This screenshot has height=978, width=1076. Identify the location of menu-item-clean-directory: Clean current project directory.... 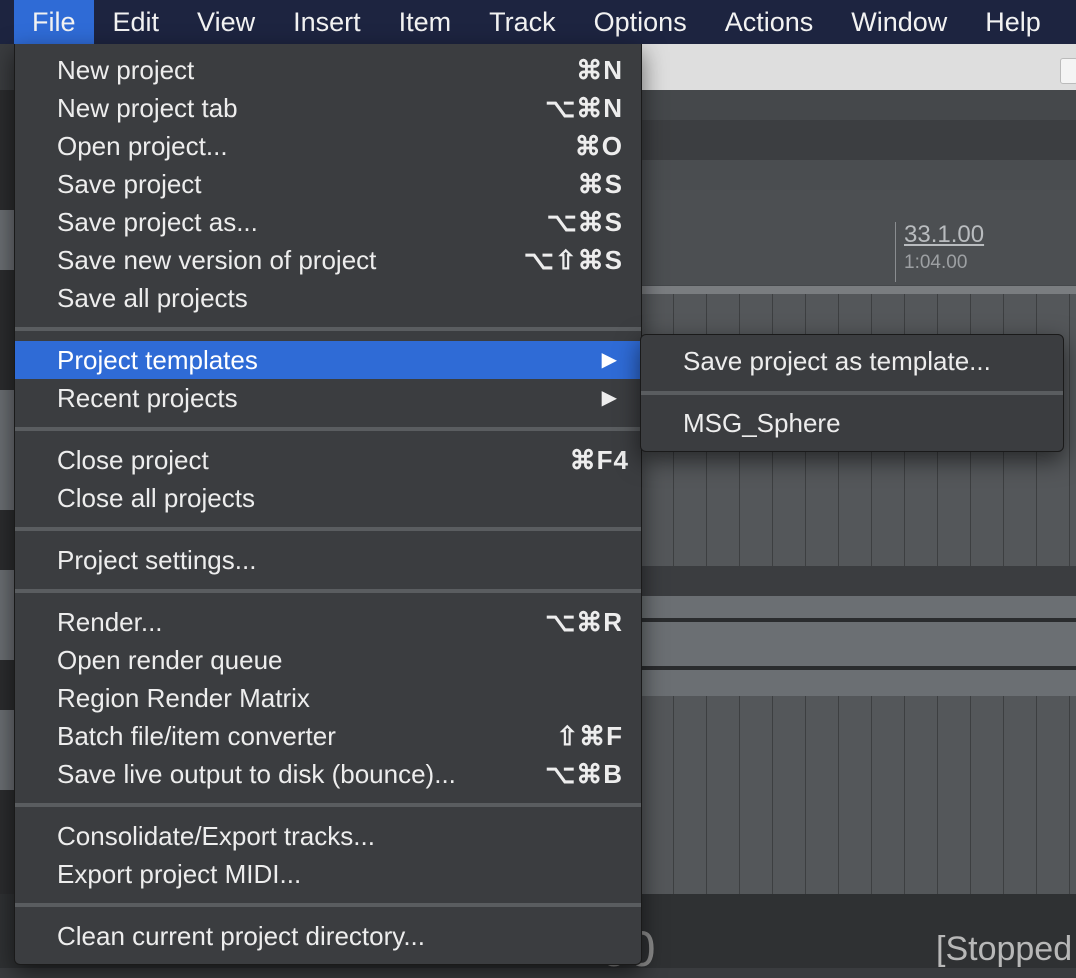
(328, 936).